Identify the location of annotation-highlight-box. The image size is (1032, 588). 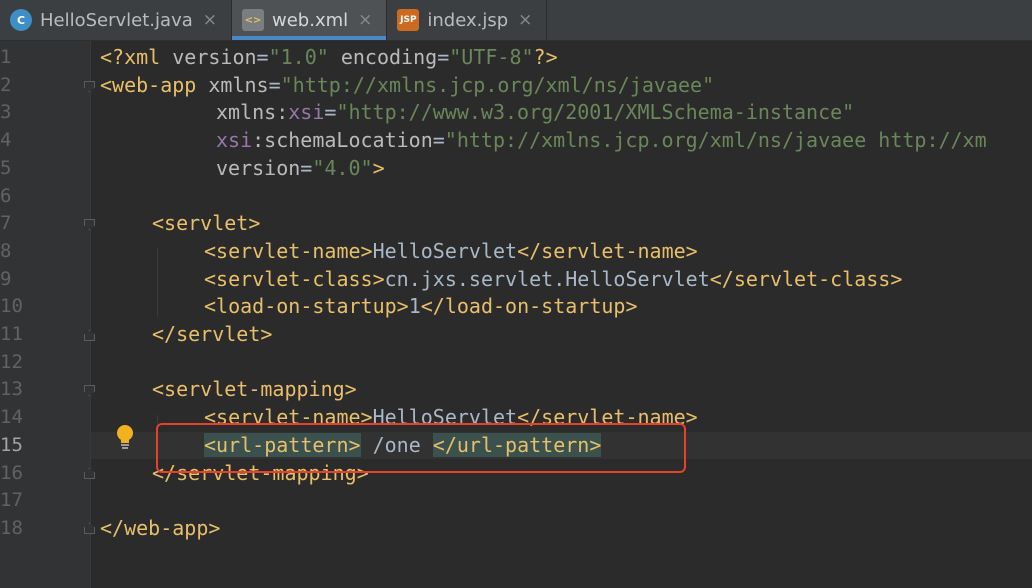
(421, 448).